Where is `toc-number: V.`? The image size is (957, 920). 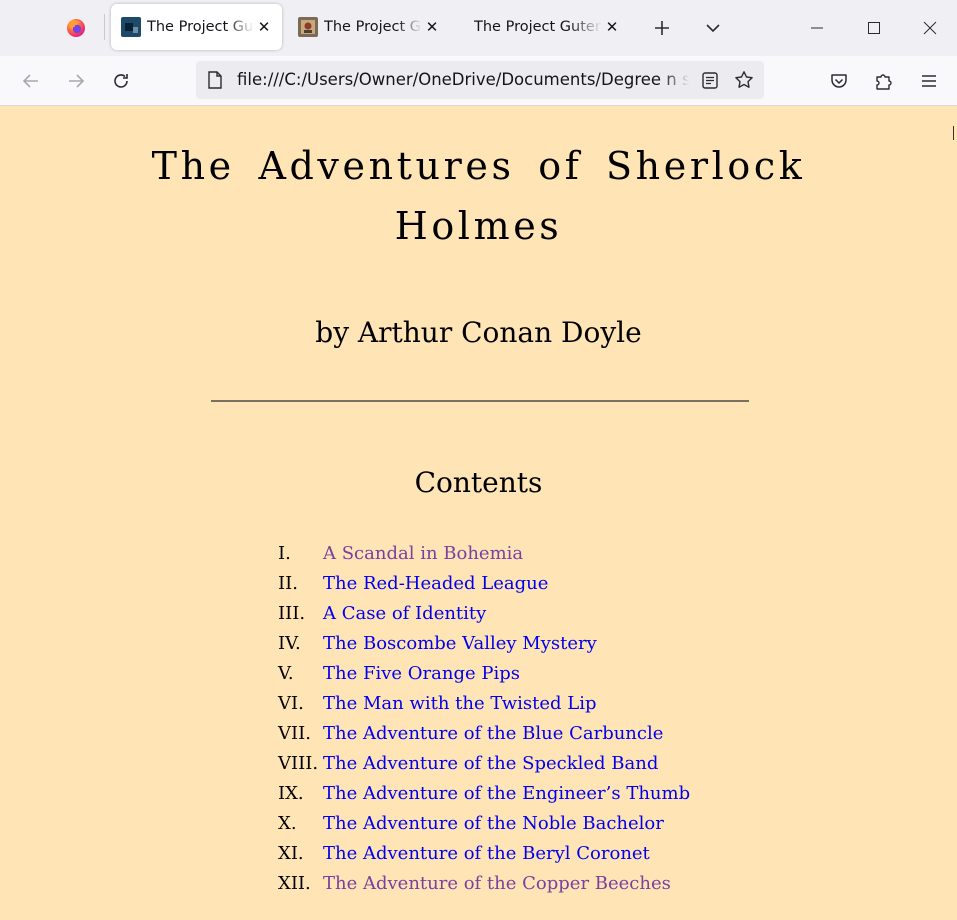 toc-number: V. is located at coordinates (286, 673).